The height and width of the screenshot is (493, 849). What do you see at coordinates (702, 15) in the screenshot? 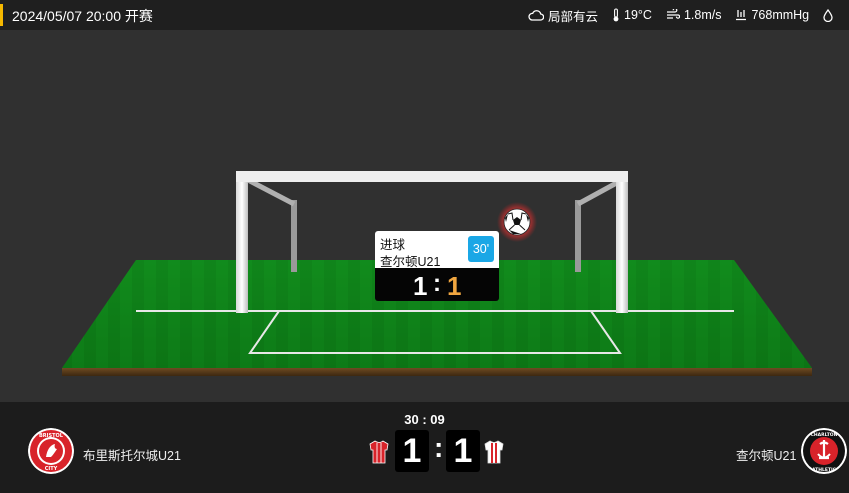
I see `wind-value: 1.8m/s` at bounding box center [702, 15].